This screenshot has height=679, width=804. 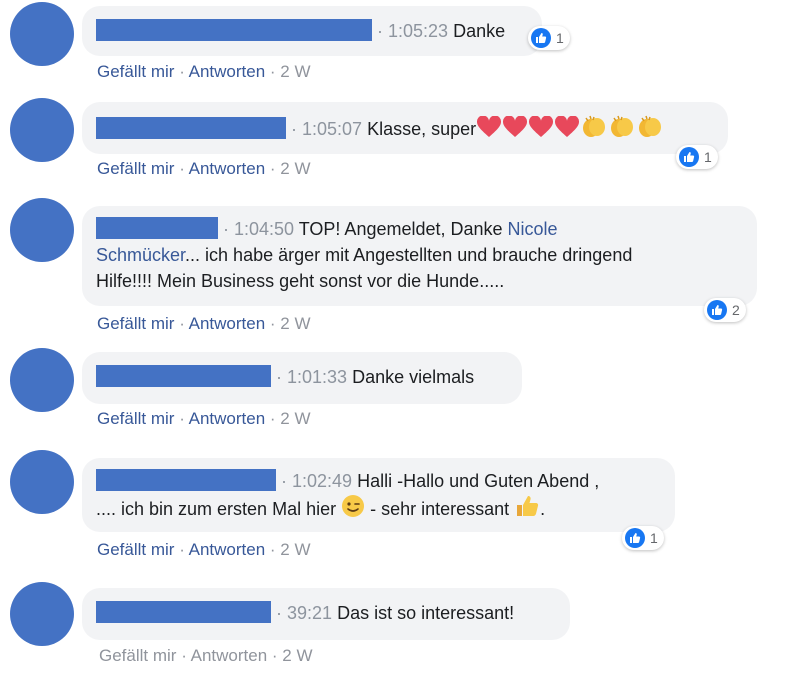 I want to click on comment-text: ., so click(x=543, y=509).